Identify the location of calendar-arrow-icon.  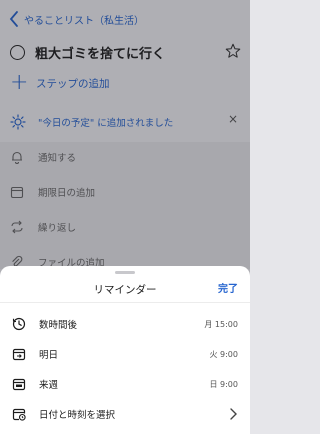
(19, 354).